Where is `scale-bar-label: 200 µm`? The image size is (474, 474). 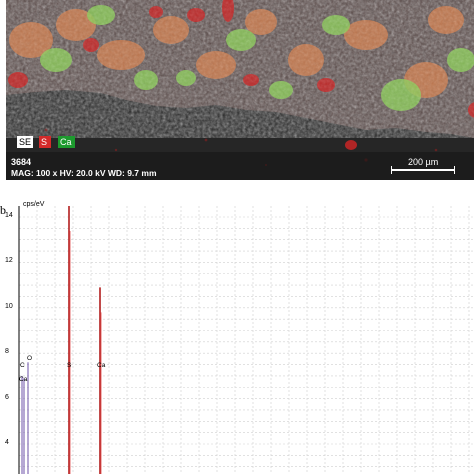
scale-bar-label: 200 µm is located at coordinates (423, 162).